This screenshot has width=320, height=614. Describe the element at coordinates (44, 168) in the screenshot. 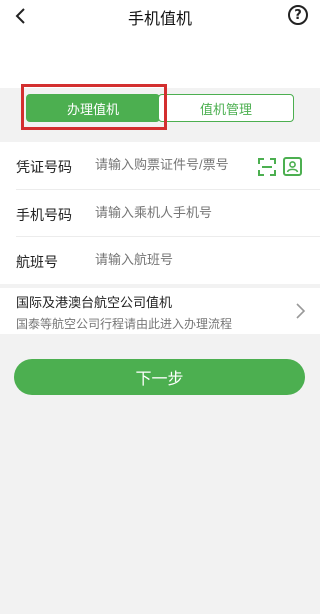

I see `voucher-label: 凭证号码` at that location.